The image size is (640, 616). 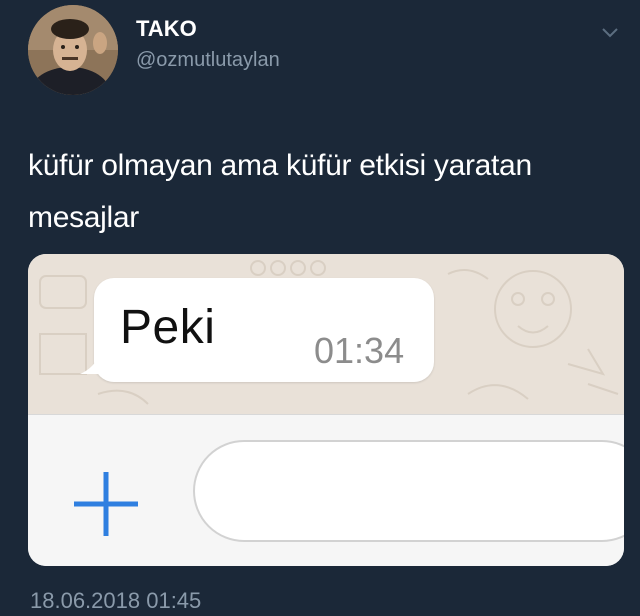 I want to click on message-bubble: Peki 01:34, so click(x=257, y=330).